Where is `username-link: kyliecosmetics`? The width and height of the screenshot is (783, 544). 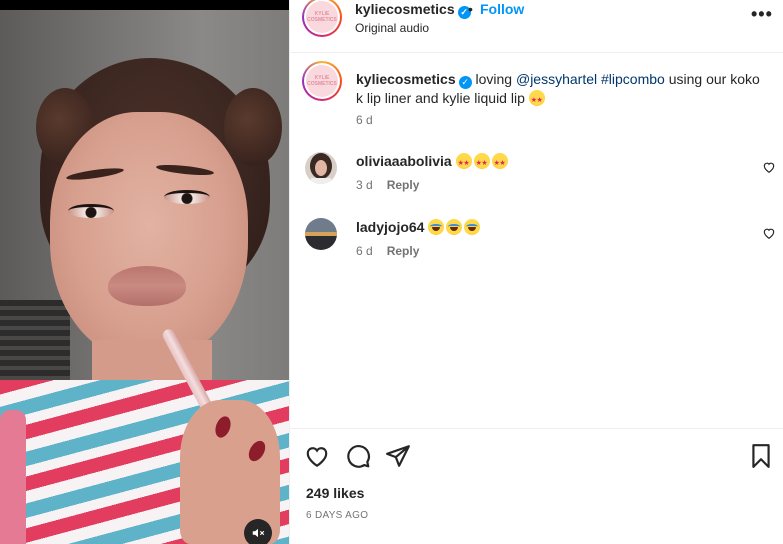 username-link: kyliecosmetics is located at coordinates (405, 9).